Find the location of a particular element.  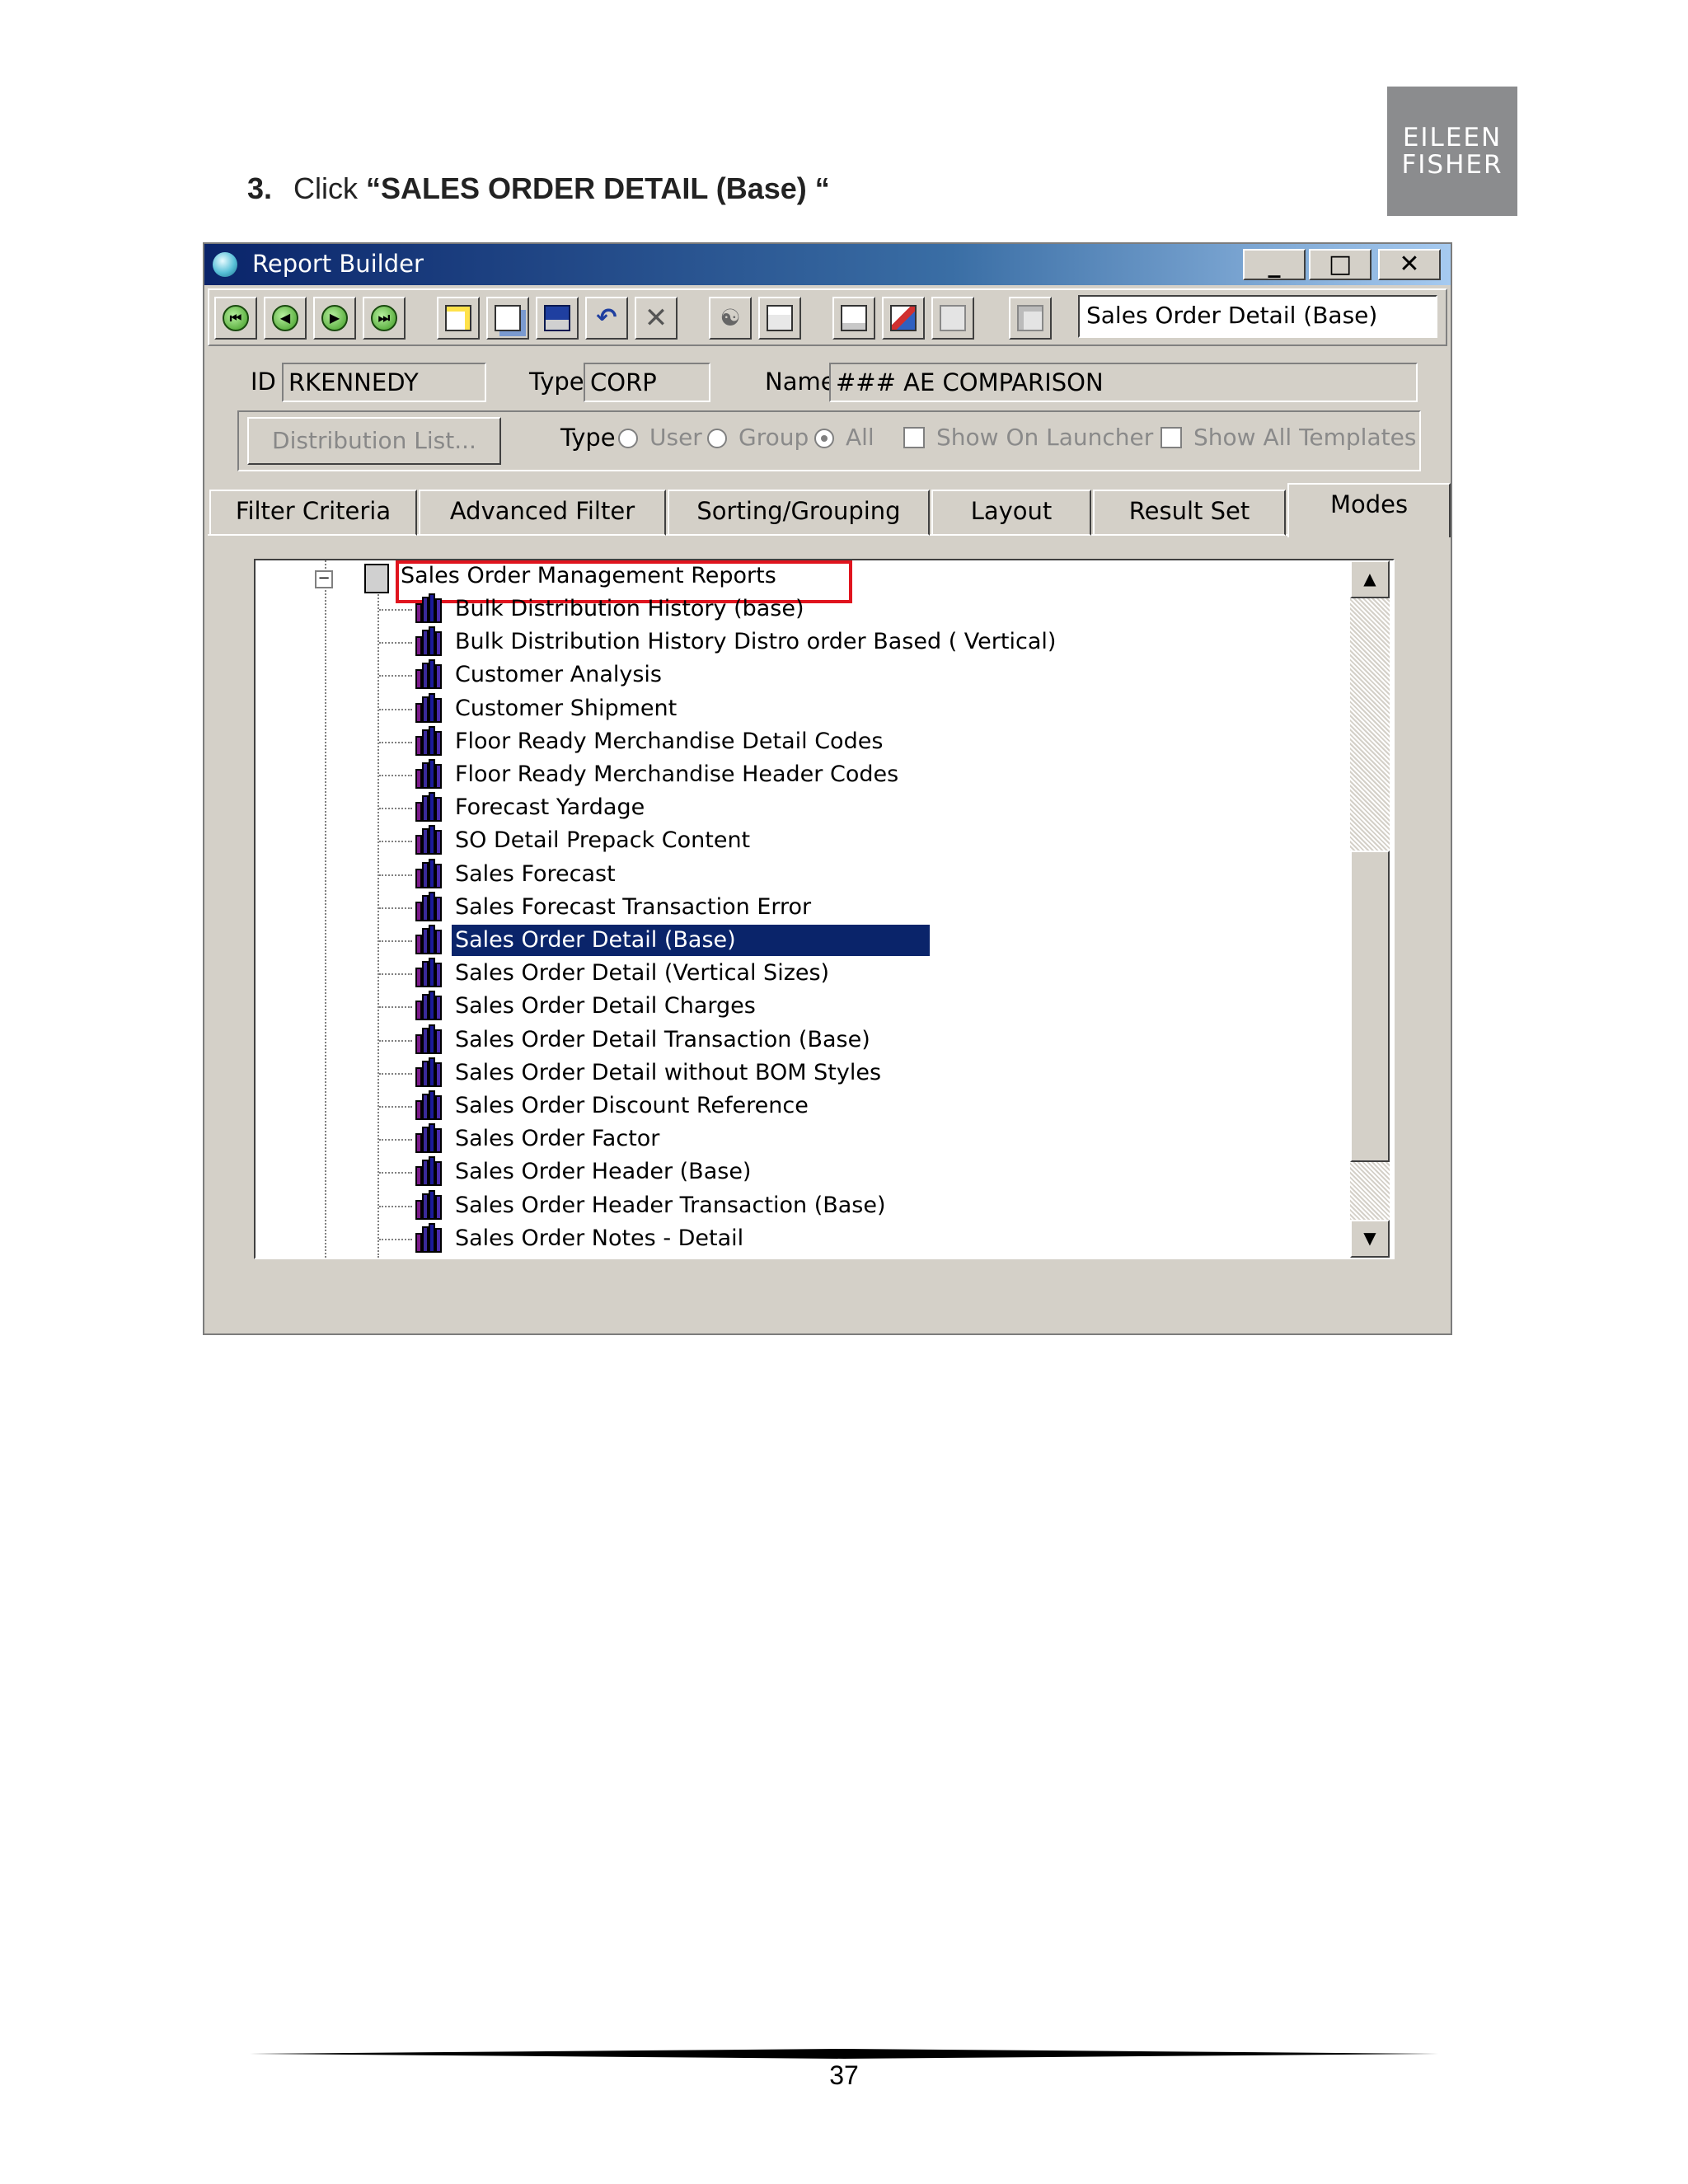

tree-item: Sales Order Header (Base) is located at coordinates (602, 1172).